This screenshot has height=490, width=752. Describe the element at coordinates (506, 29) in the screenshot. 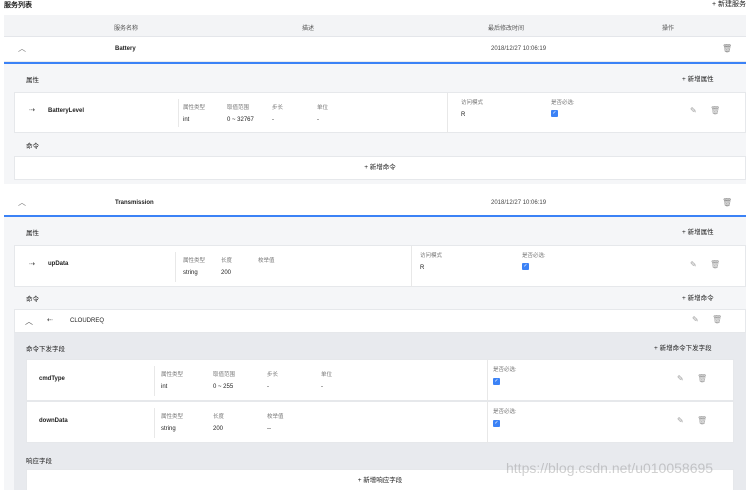

I see `column-header-modified: 最后修改时间` at that location.